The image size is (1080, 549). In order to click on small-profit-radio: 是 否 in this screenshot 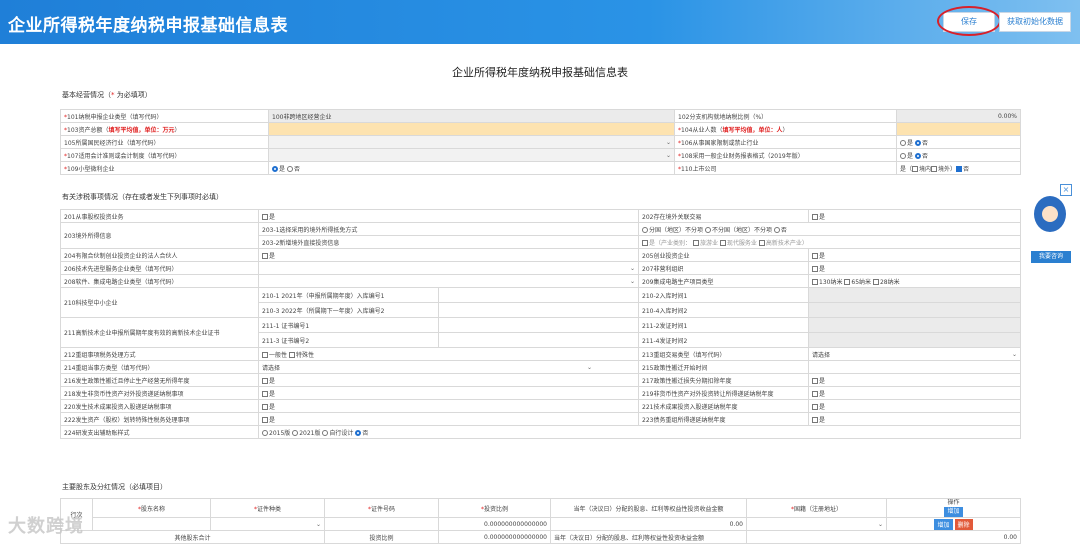, I will do `click(471, 168)`.